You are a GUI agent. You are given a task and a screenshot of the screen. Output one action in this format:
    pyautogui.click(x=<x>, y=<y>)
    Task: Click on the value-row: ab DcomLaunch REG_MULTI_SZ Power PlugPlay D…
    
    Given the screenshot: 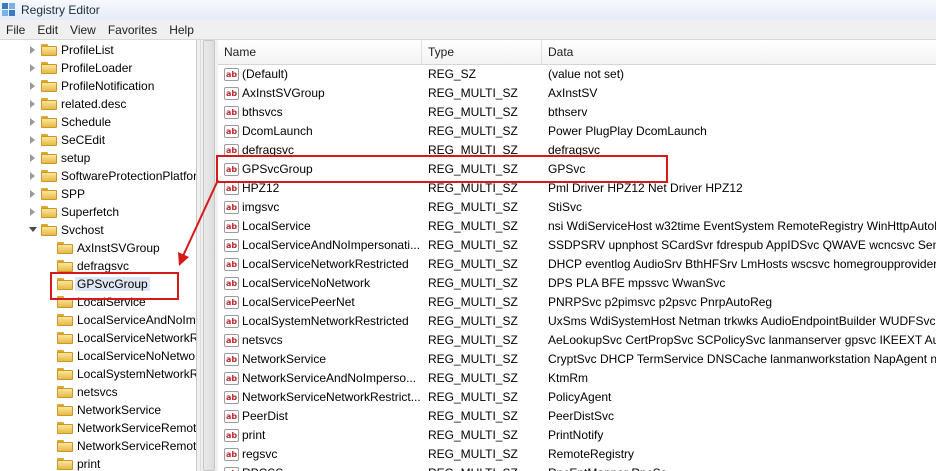 What is the action you would take?
    pyautogui.click(x=577, y=131)
    